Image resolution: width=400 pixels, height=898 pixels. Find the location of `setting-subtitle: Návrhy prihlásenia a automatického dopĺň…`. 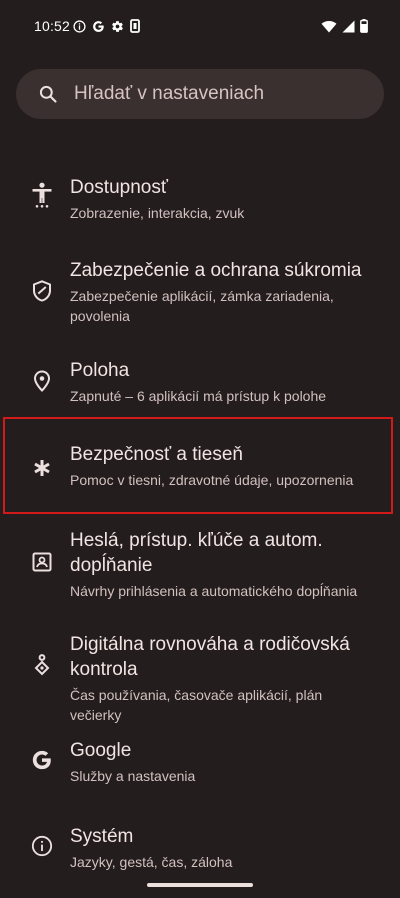

setting-subtitle: Návrhy prihlásenia a automatického dopĺň… is located at coordinates (214, 591).